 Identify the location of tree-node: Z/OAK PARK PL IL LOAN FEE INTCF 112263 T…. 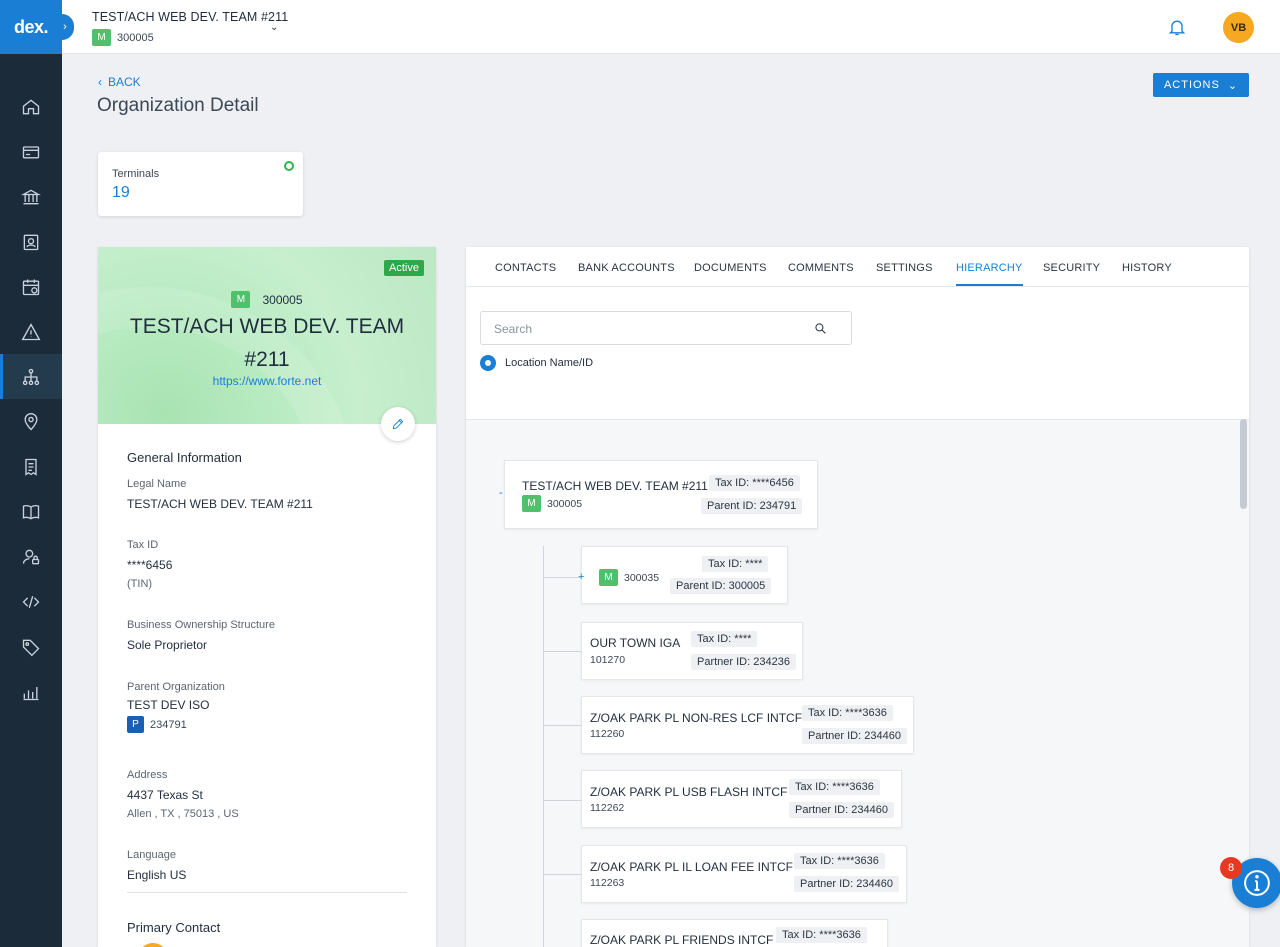
(744, 874).